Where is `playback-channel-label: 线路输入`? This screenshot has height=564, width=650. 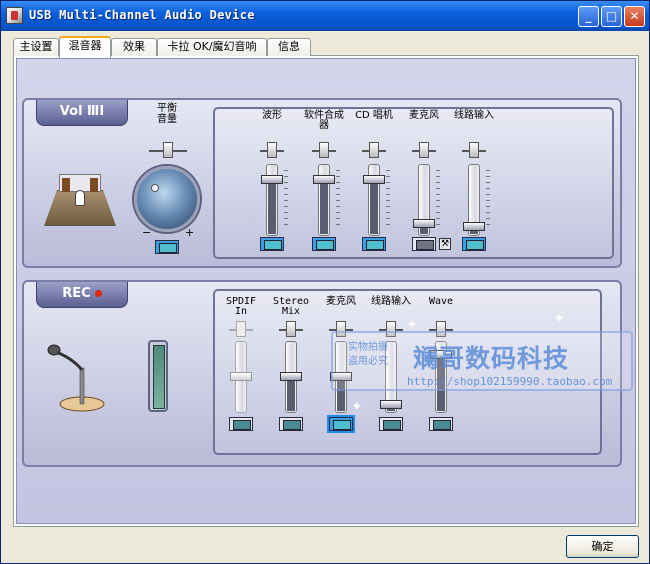
playback-channel-label: 线路输入 is located at coordinates (474, 115).